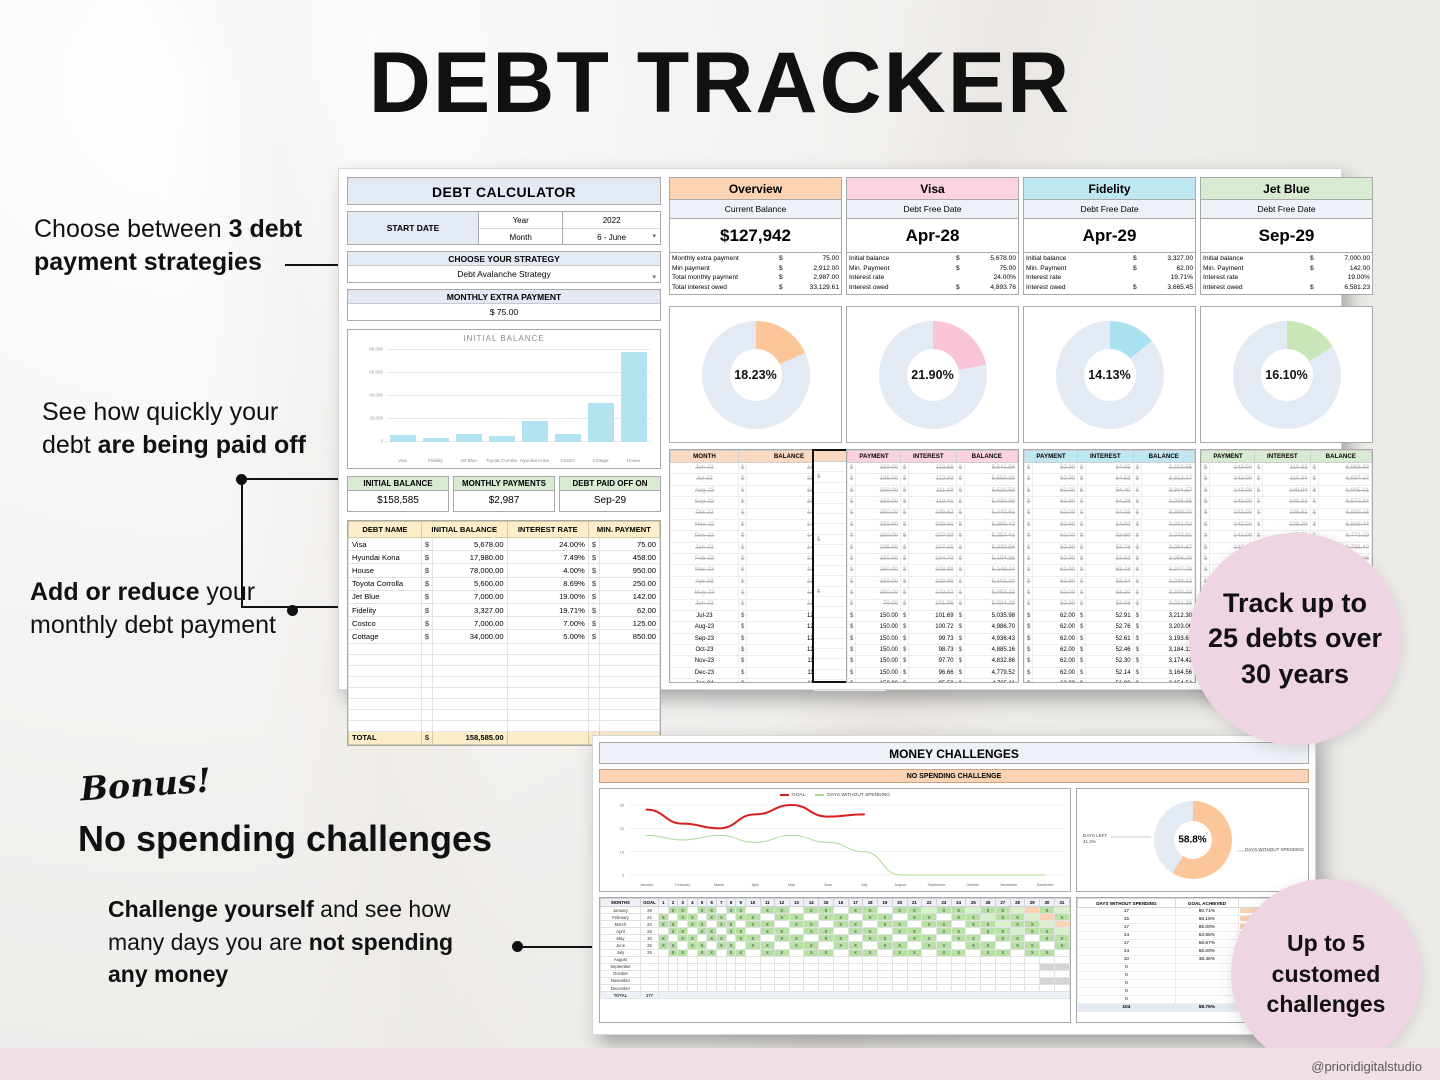 The image size is (1440, 1080). I want to click on table-row: $150.00$95.59$4,725.11, so click(932, 680).